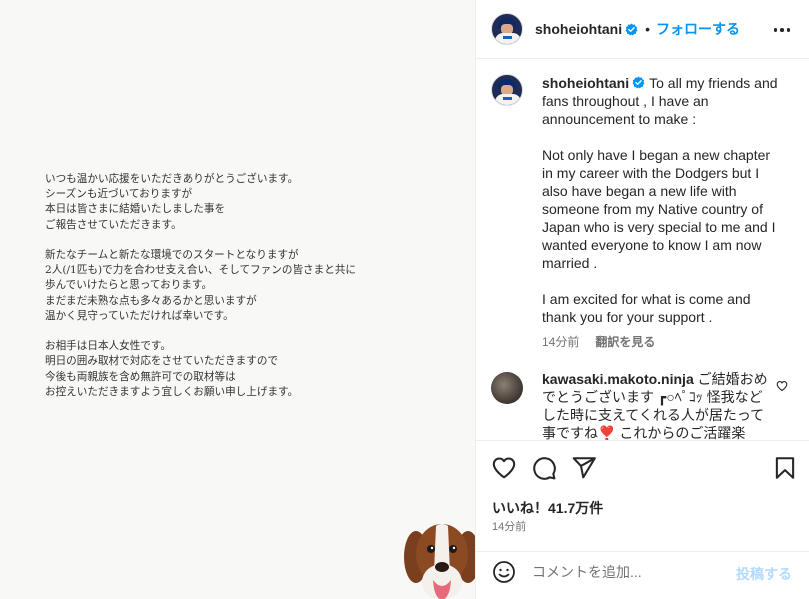 The image size is (809, 599). What do you see at coordinates (627, 571) in the screenshot?
I see `comment-input` at bounding box center [627, 571].